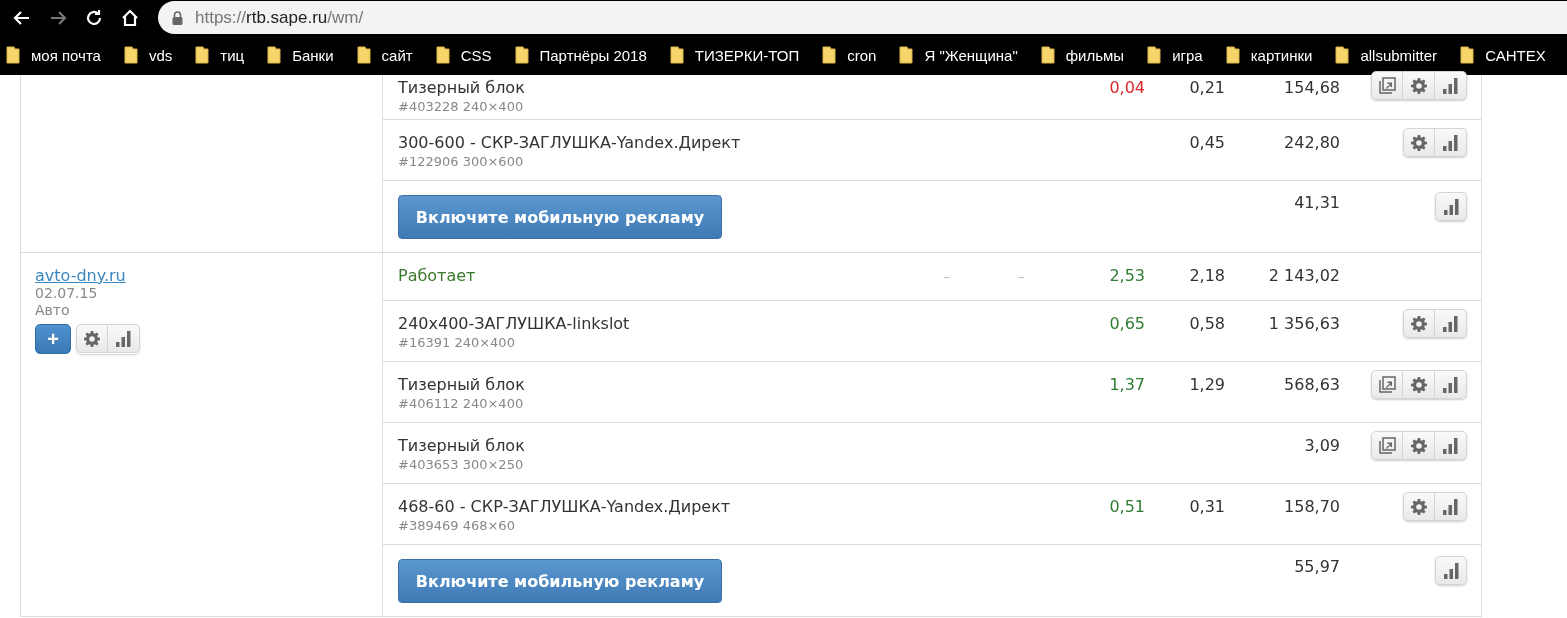 The height and width of the screenshot is (618, 1567). What do you see at coordinates (1304, 276) in the screenshot?
I see `revenue-value: 2 143,02` at bounding box center [1304, 276].